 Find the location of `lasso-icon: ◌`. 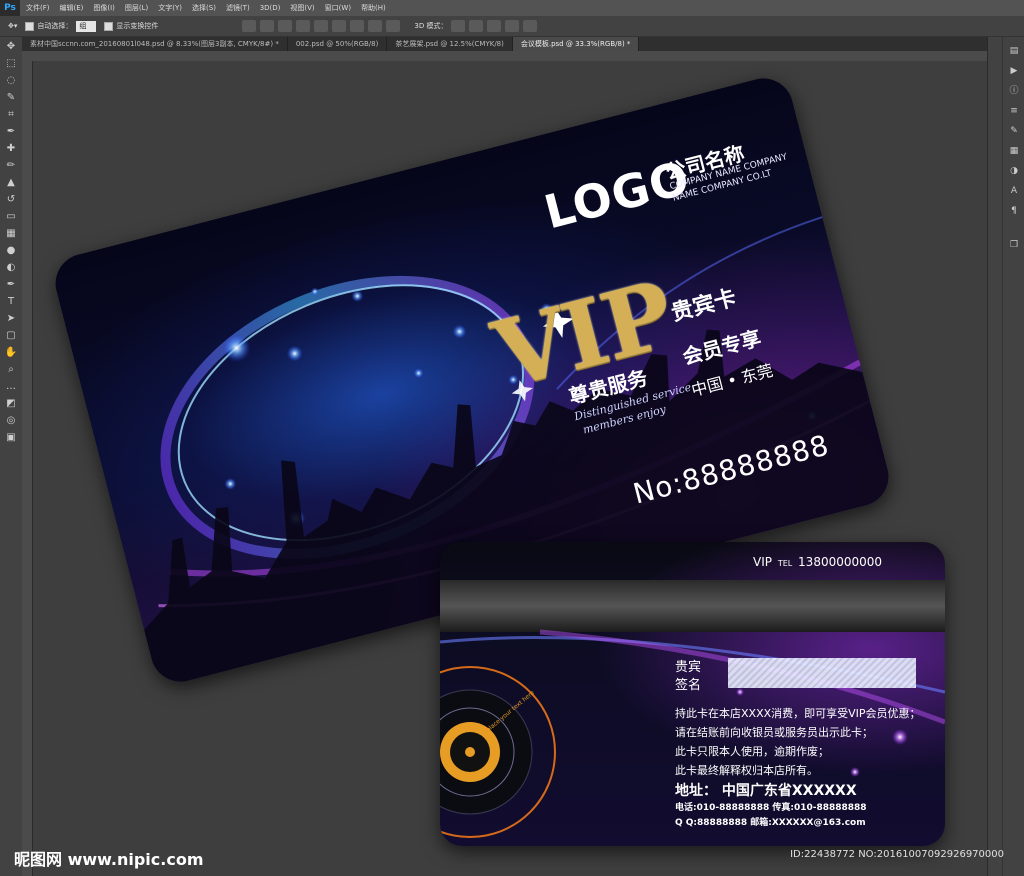

lasso-icon: ◌ is located at coordinates (11, 81).